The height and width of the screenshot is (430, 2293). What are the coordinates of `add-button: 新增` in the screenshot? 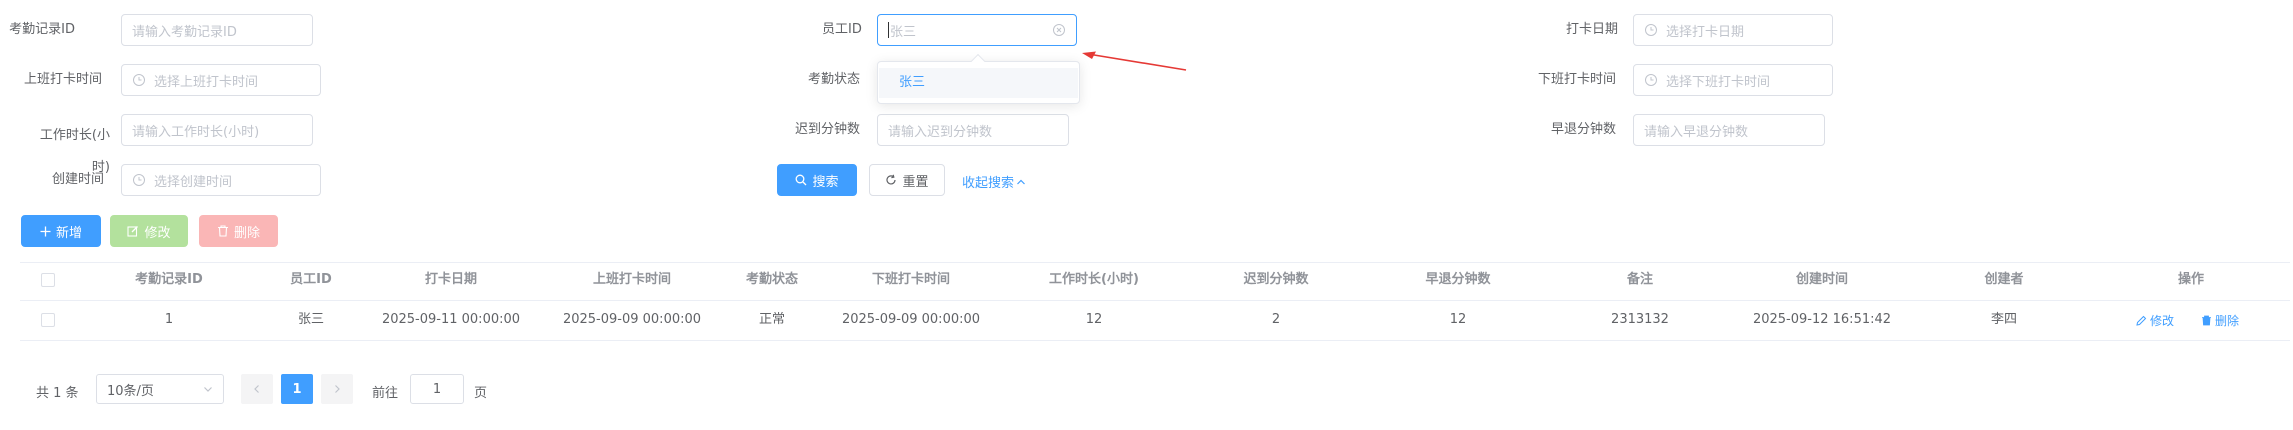 It's located at (61, 231).